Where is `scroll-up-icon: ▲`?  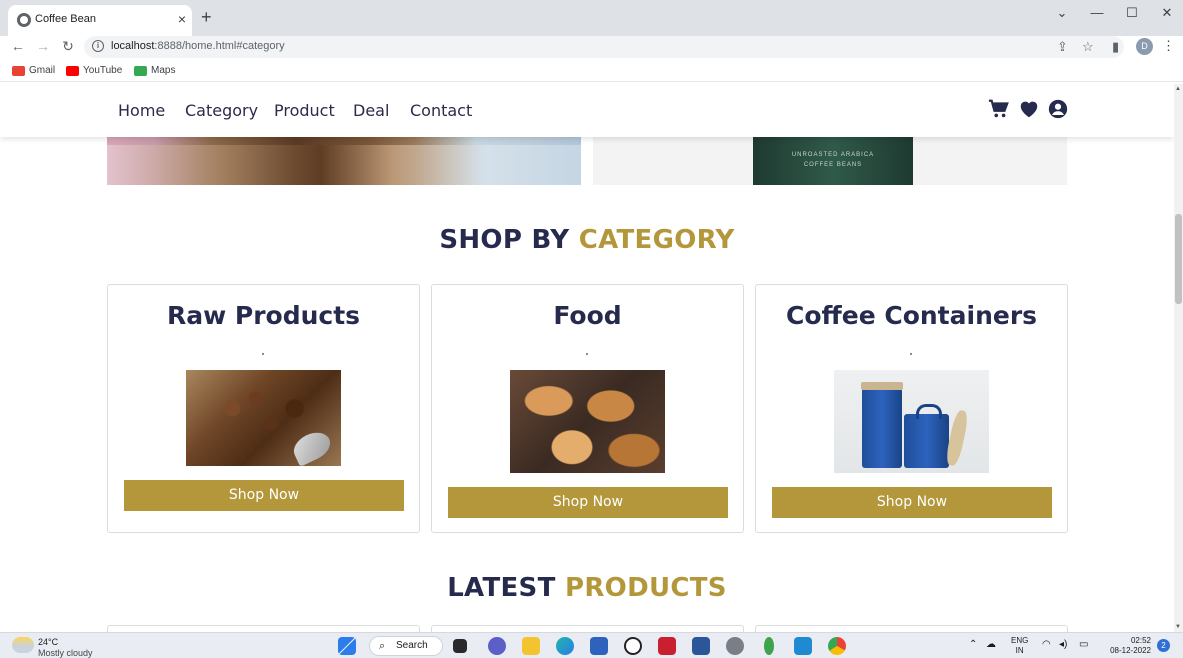
scroll-up-icon: ▲ is located at coordinates (1178, 89).